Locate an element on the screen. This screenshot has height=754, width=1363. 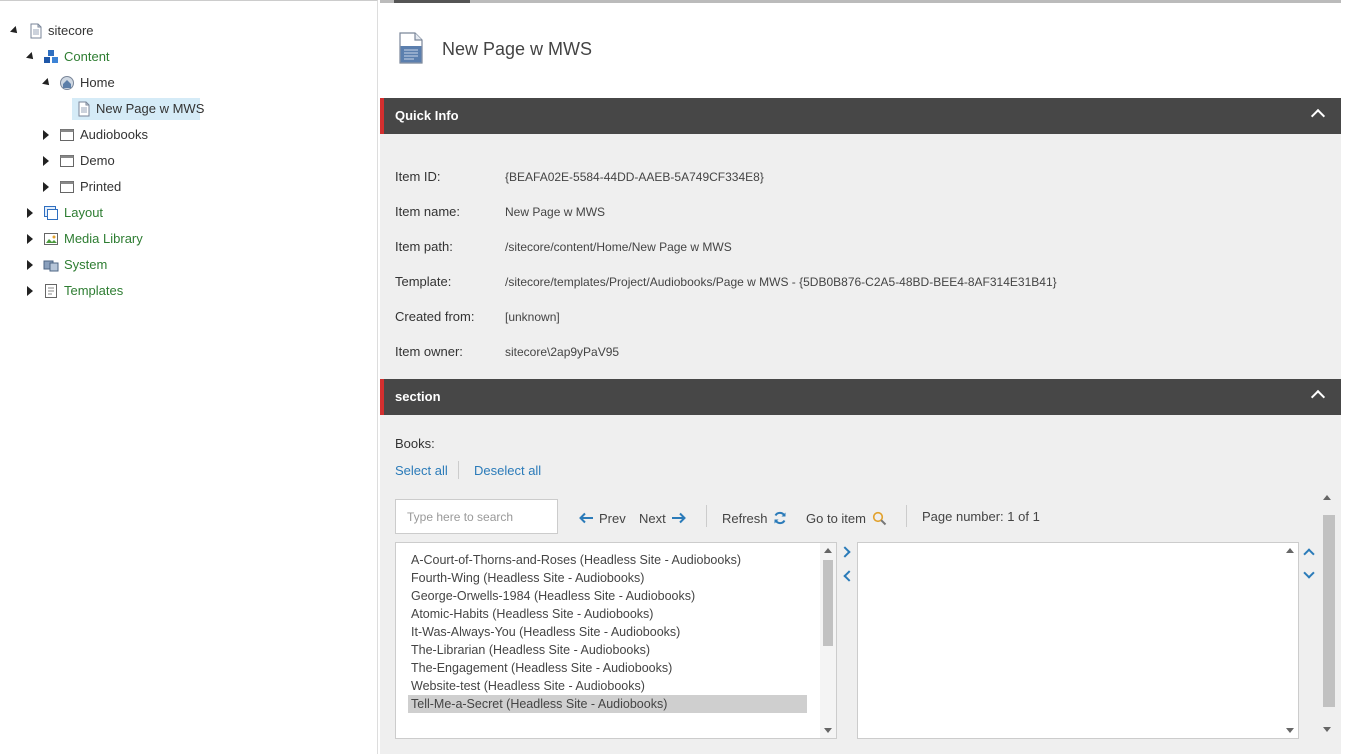
item-name-value: New Page w MWS is located at coordinates (555, 212).